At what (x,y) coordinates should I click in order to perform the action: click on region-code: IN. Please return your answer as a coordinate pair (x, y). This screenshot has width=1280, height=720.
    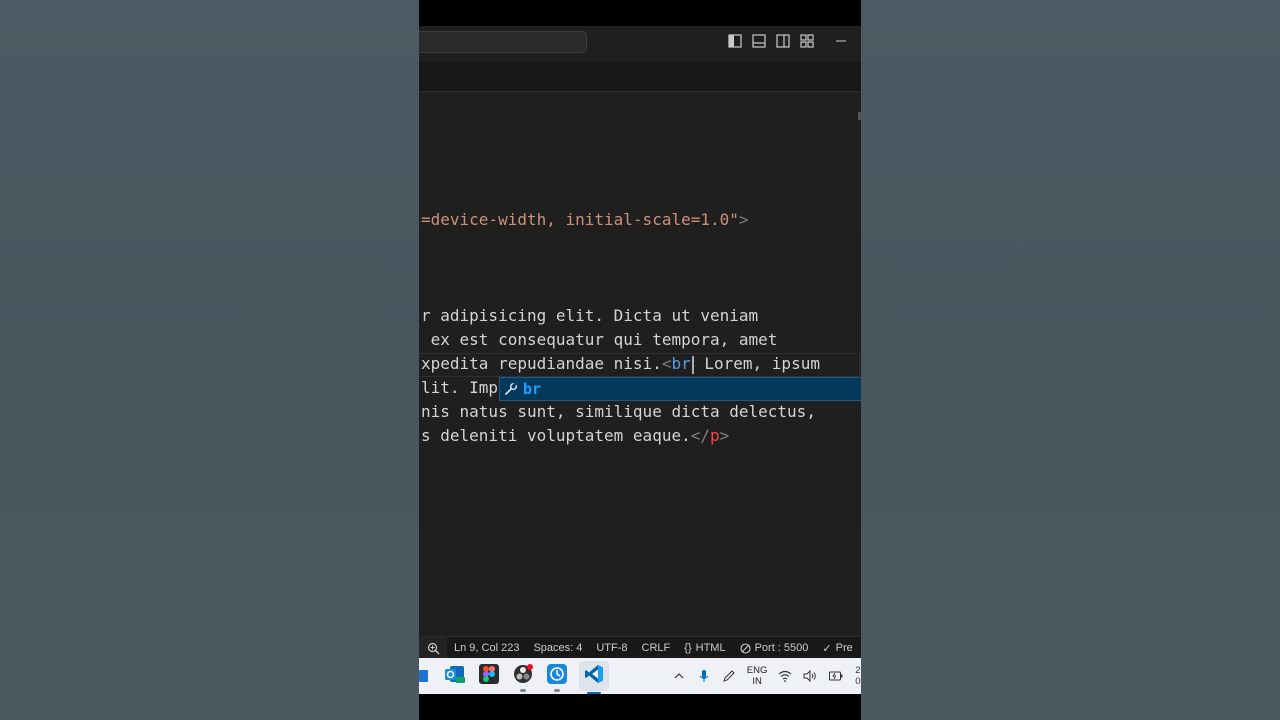
    Looking at the image, I should click on (757, 681).